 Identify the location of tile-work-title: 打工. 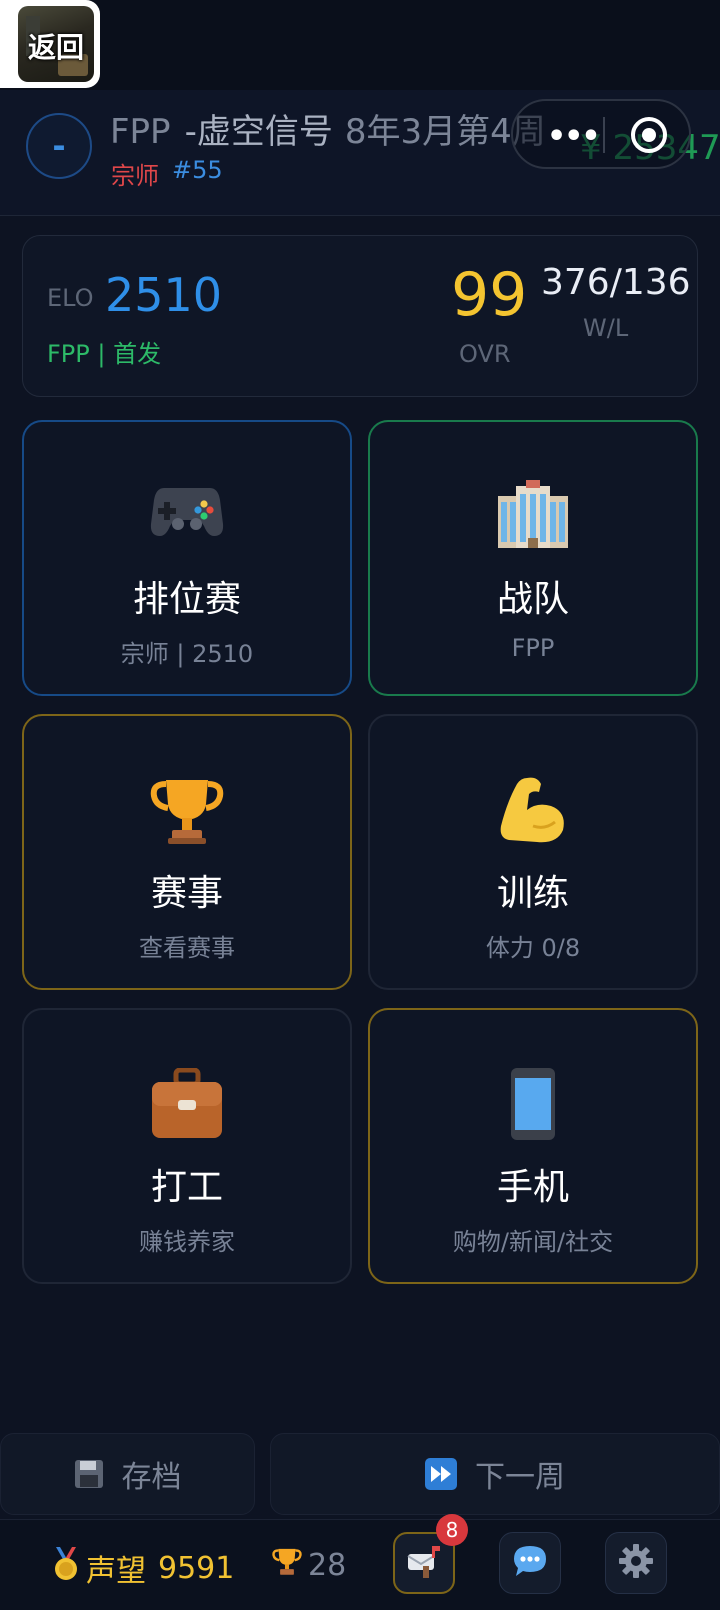
(186, 1187).